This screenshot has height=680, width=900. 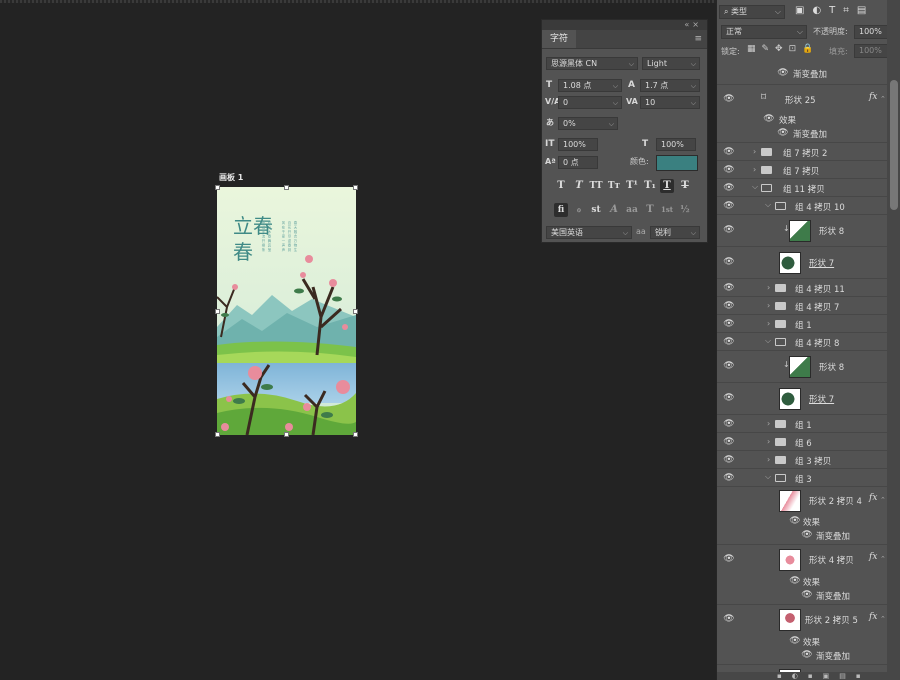 What do you see at coordinates (596, 210) in the screenshot?
I see `discretionary-ligatures-button: st` at bounding box center [596, 210].